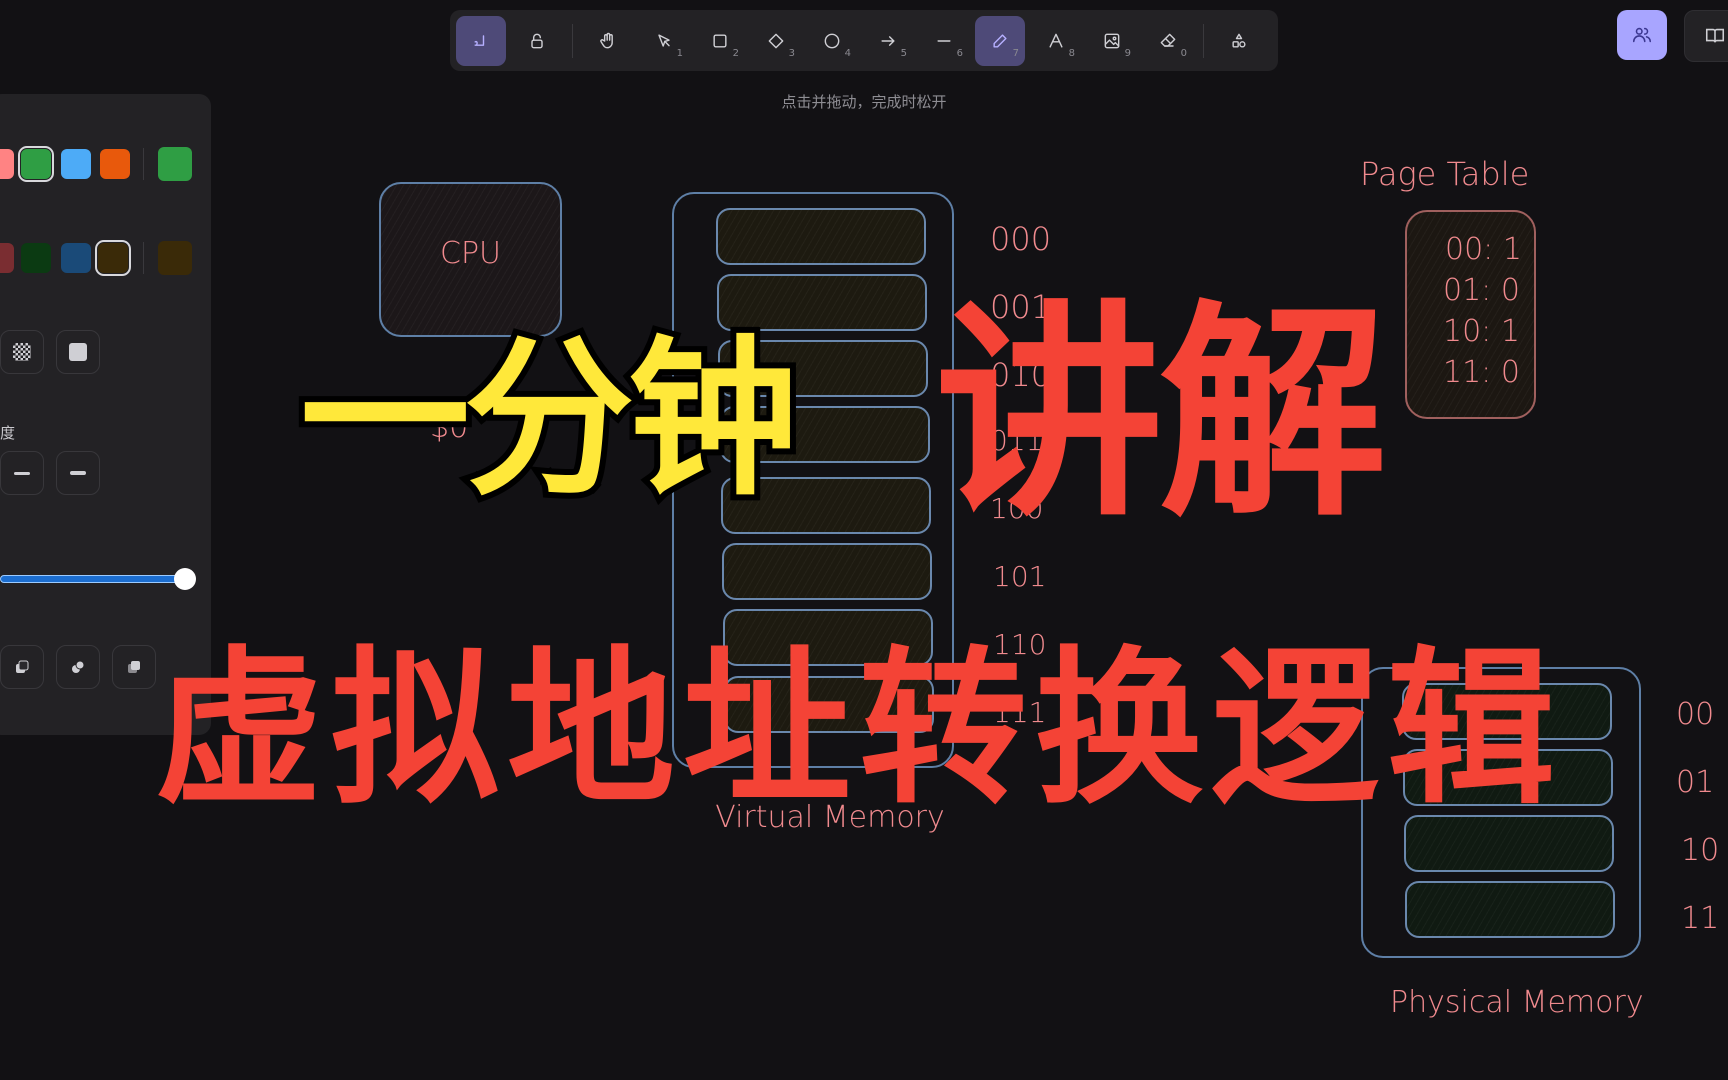 The height and width of the screenshot is (1080, 1728). What do you see at coordinates (959, 53) in the screenshot?
I see `shortcut-key: 6` at bounding box center [959, 53].